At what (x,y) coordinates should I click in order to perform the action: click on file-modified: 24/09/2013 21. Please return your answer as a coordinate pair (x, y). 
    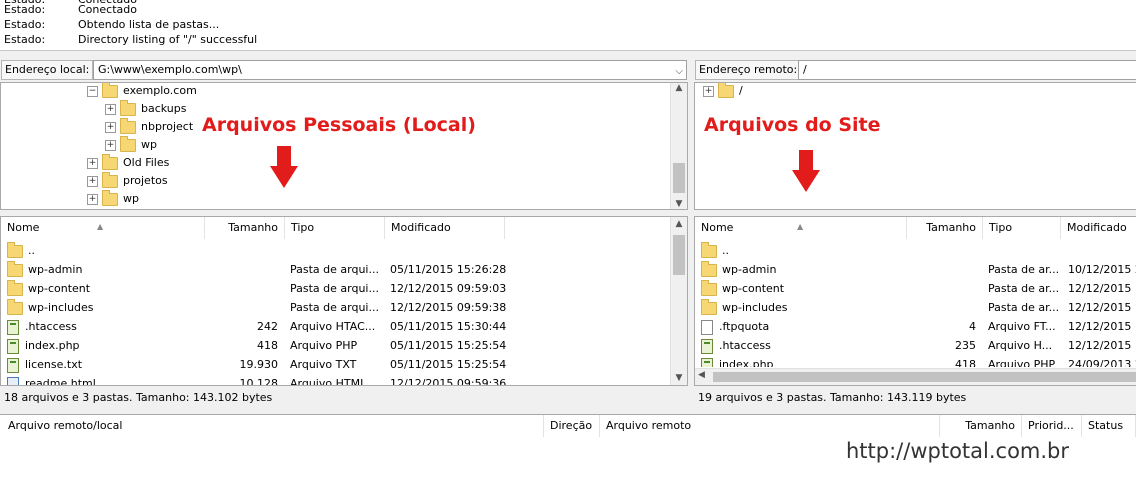
    Looking at the image, I should click on (1102, 362).